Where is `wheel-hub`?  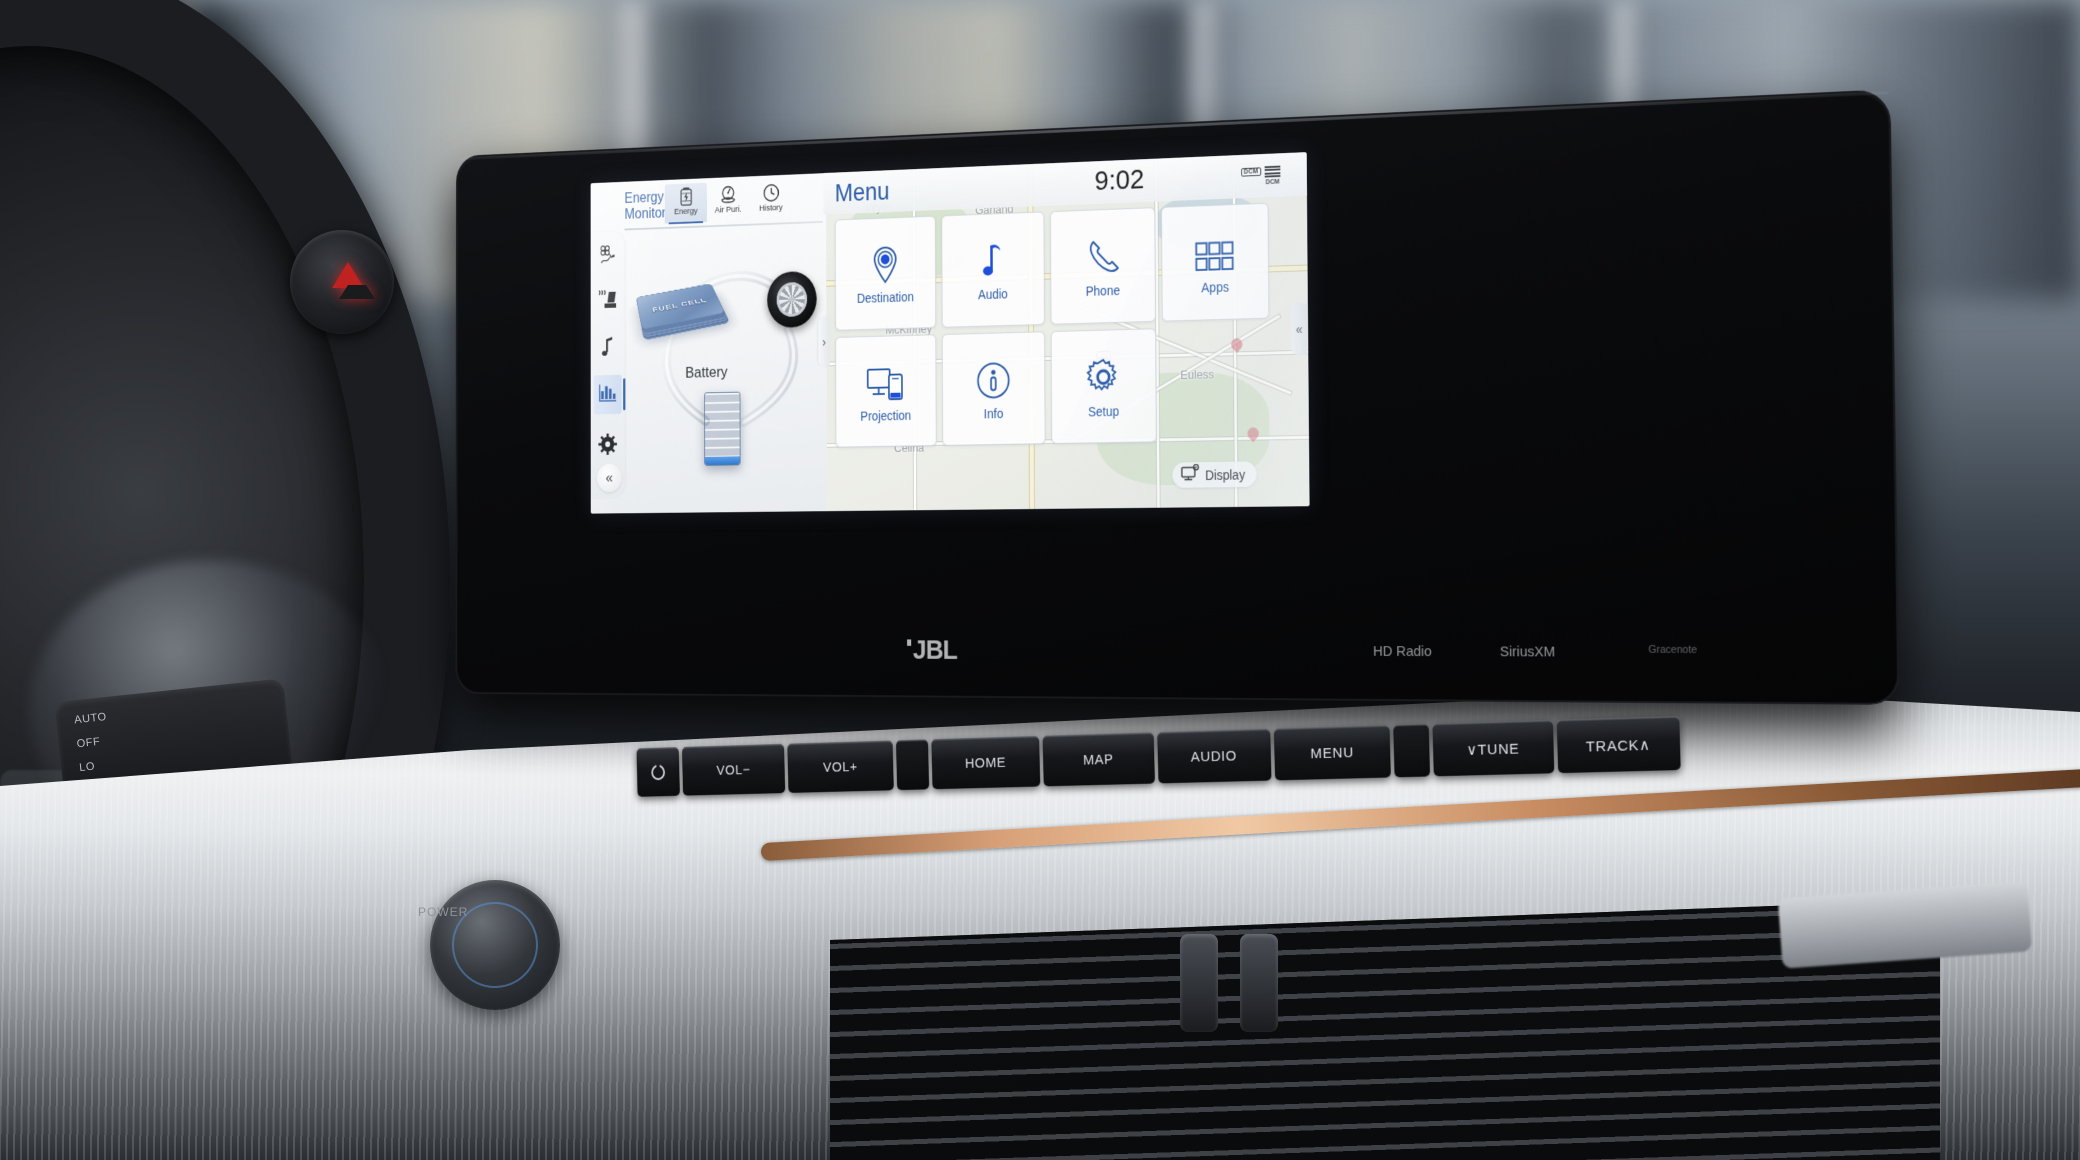
wheel-hub is located at coordinates (792, 299).